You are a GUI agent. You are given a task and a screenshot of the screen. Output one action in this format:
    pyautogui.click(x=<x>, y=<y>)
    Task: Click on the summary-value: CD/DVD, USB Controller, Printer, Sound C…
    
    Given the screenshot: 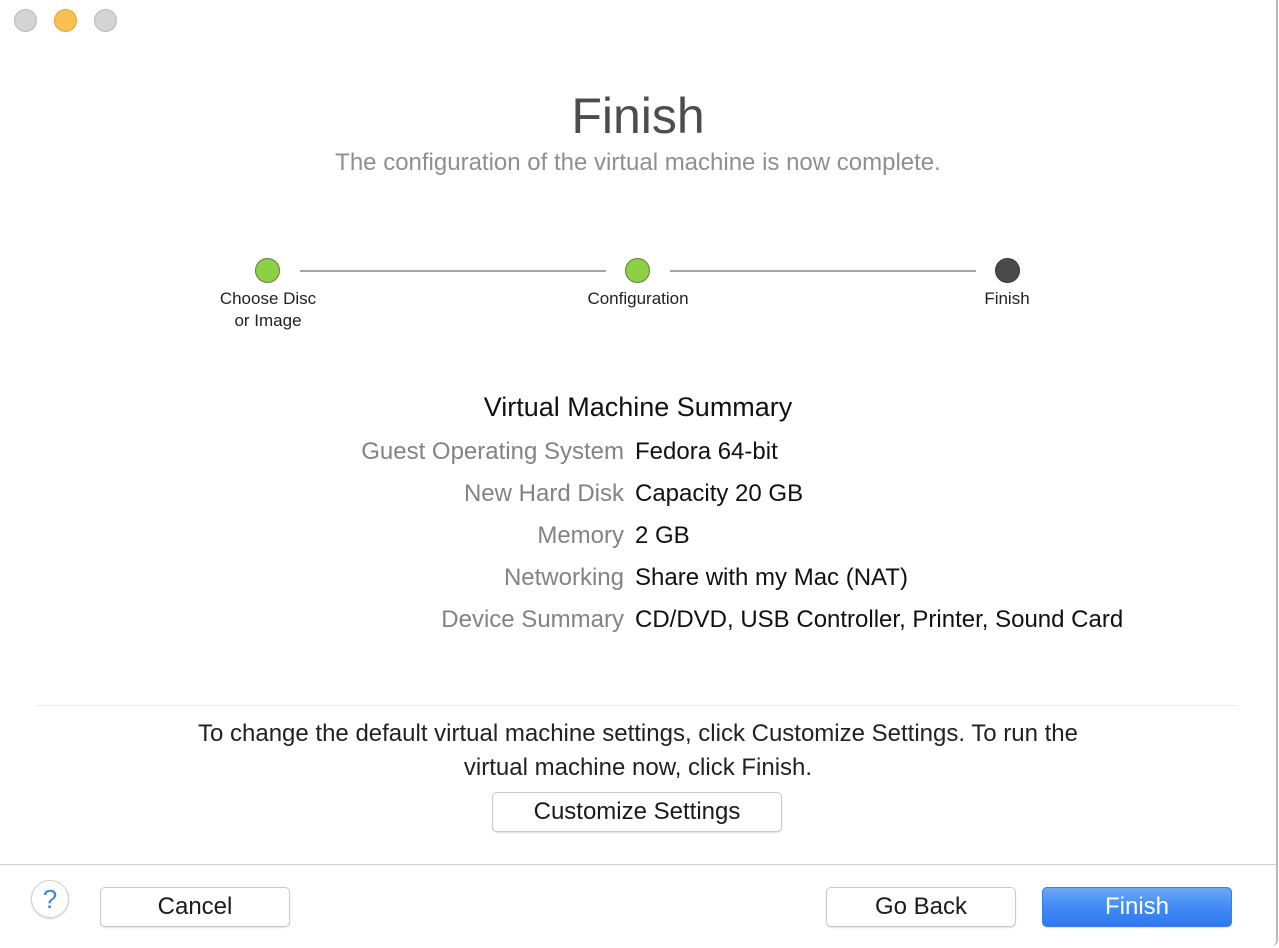 What is the action you would take?
    pyautogui.click(x=879, y=619)
    